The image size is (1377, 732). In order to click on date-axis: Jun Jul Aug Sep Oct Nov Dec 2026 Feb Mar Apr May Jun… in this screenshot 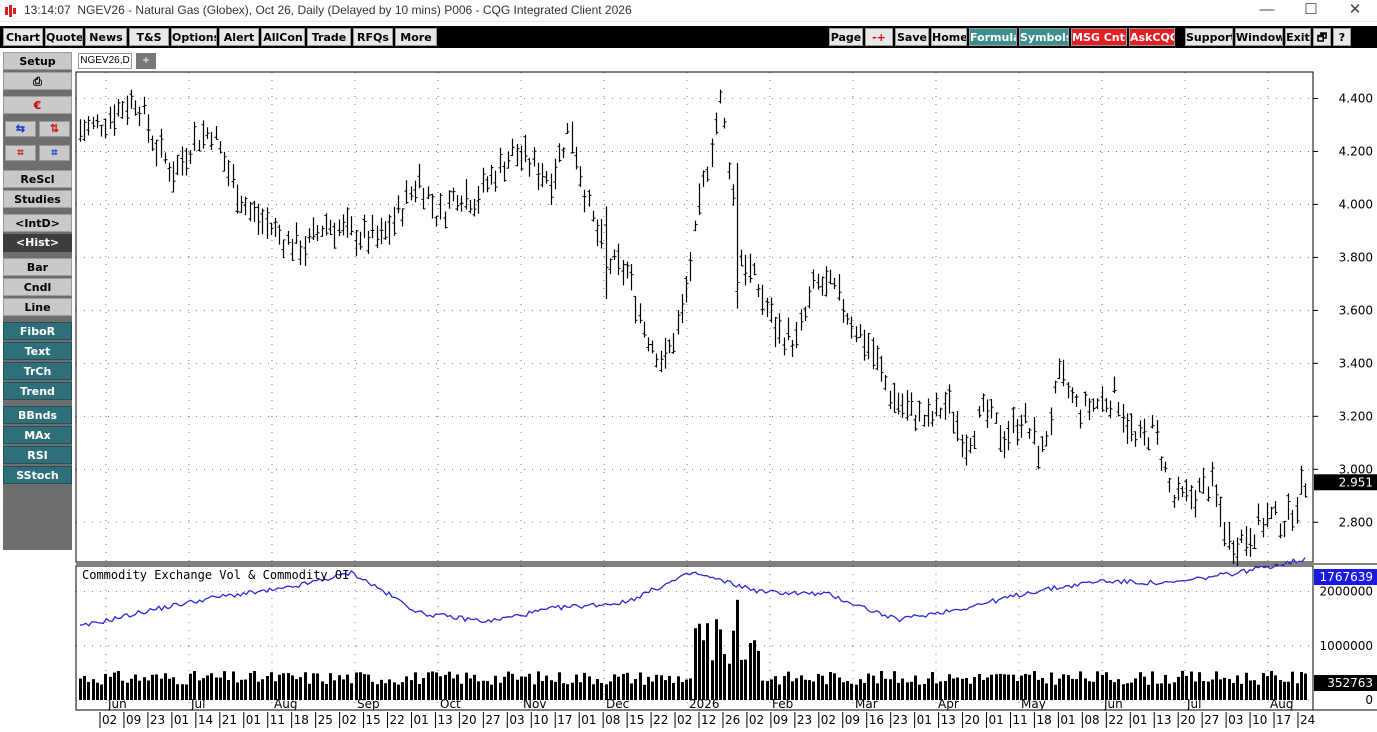, I will do `click(707, 712)`.